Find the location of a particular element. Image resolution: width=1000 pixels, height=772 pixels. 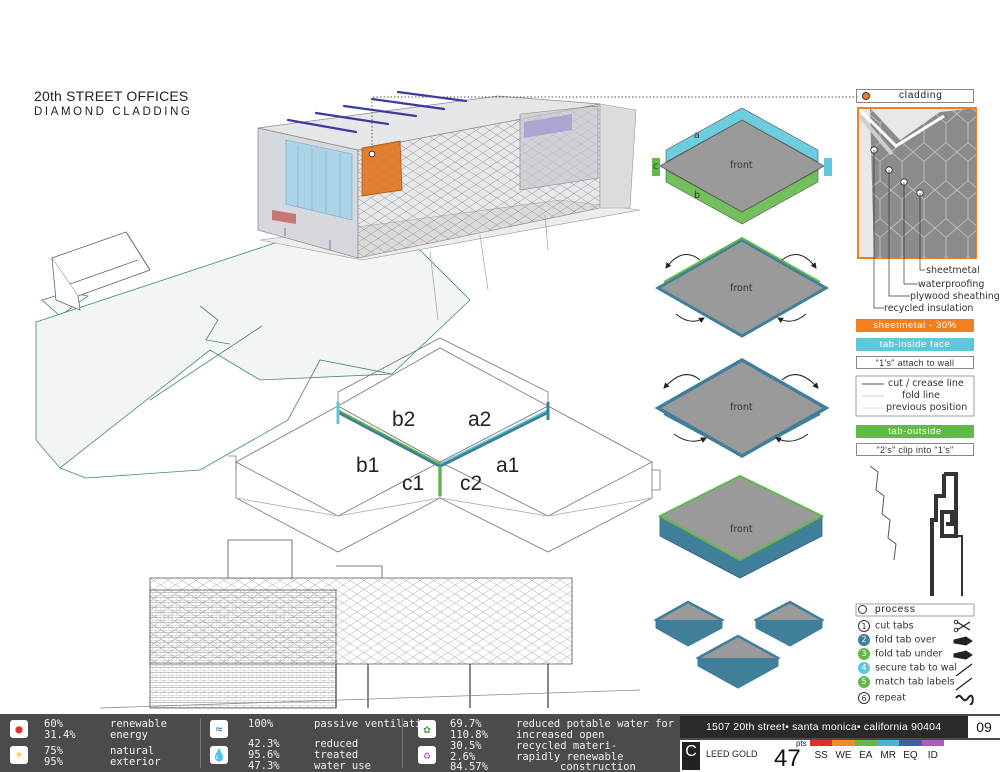

edge-label-c: c is located at coordinates (656, 166).